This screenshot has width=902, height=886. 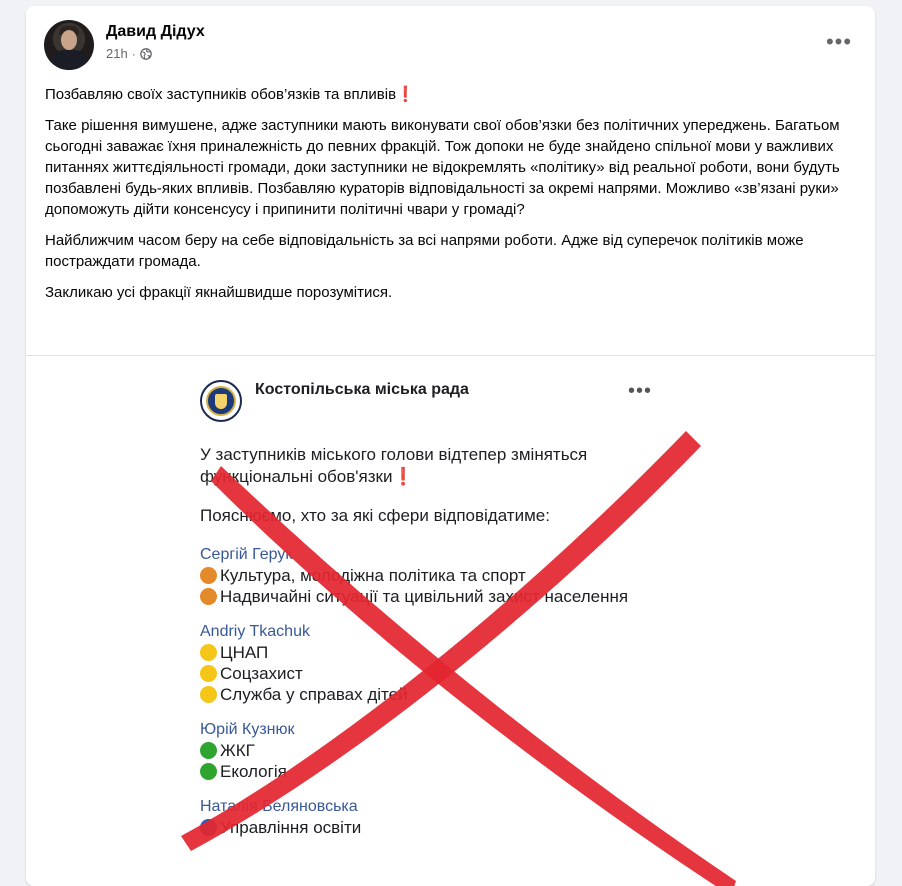 I want to click on responsibility-group: Наталія Беляновська Управління освіти, so click(x=460, y=817).